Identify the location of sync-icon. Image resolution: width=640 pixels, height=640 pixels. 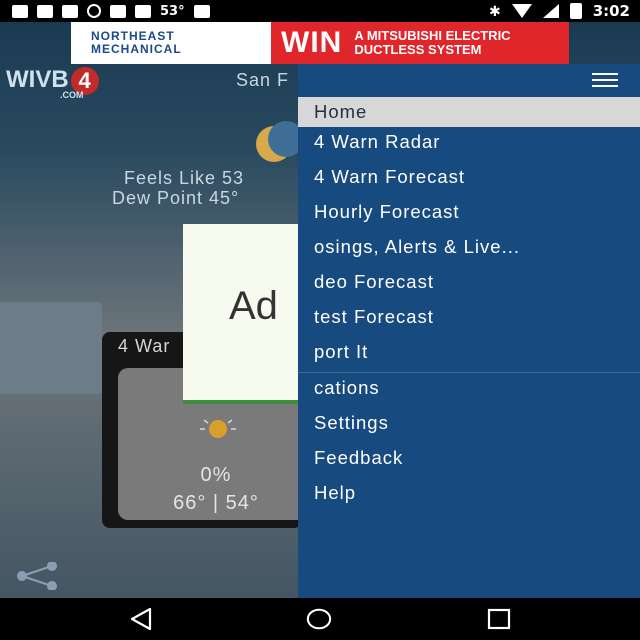
(94, 11).